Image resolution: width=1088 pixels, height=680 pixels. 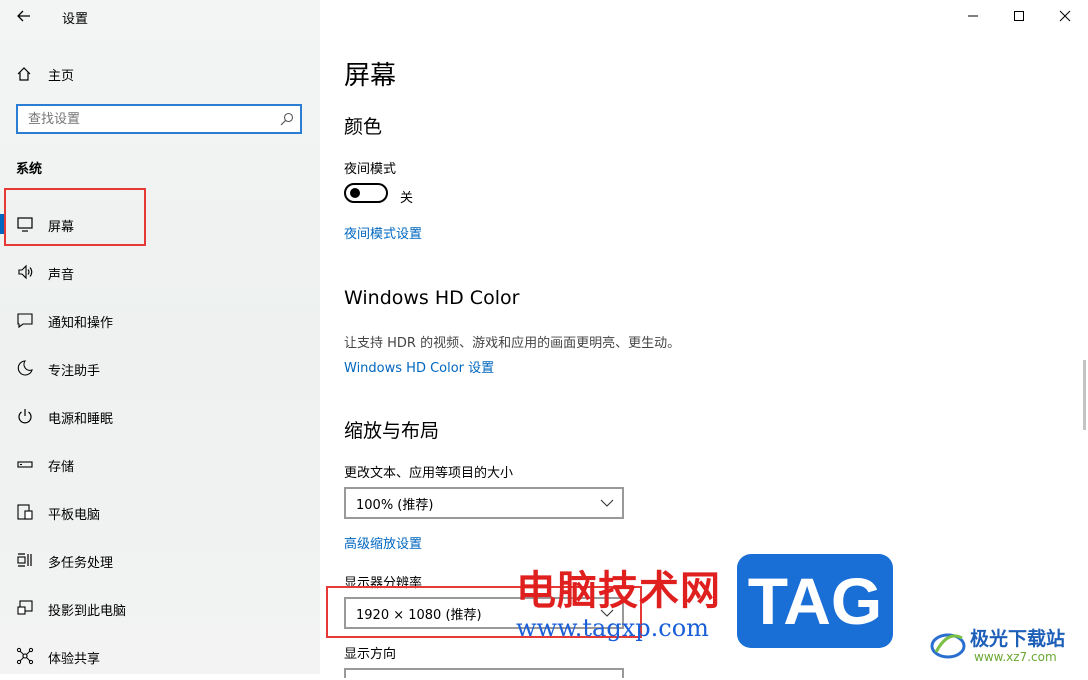 I want to click on speaker-icon, so click(x=25, y=272).